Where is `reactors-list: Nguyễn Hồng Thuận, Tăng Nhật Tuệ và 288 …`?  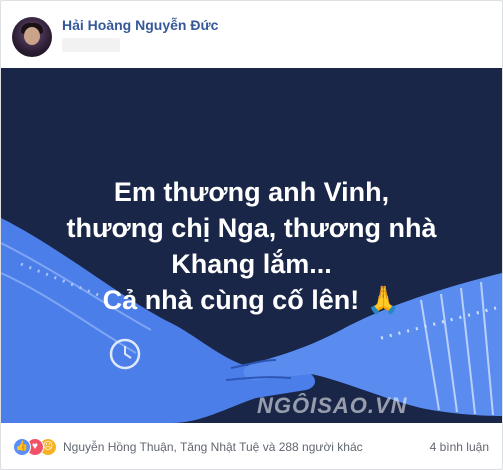 reactors-list: Nguyễn Hồng Thuận, Tăng Nhật Tuệ và 288 … is located at coordinates (213, 447).